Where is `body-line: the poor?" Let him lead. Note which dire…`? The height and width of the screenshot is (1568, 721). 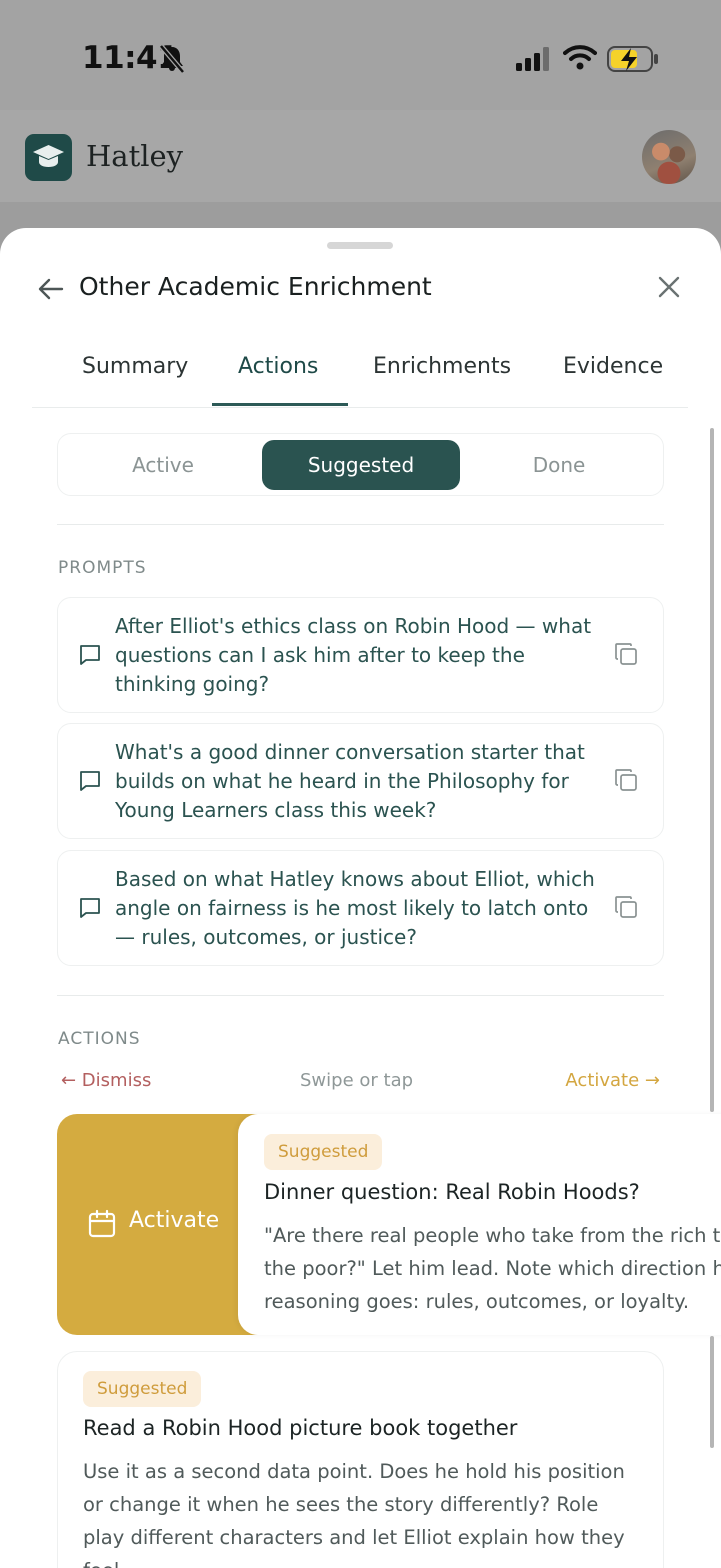
body-line: the poor?" Let him lead. Note which dire… is located at coordinates (492, 1268).